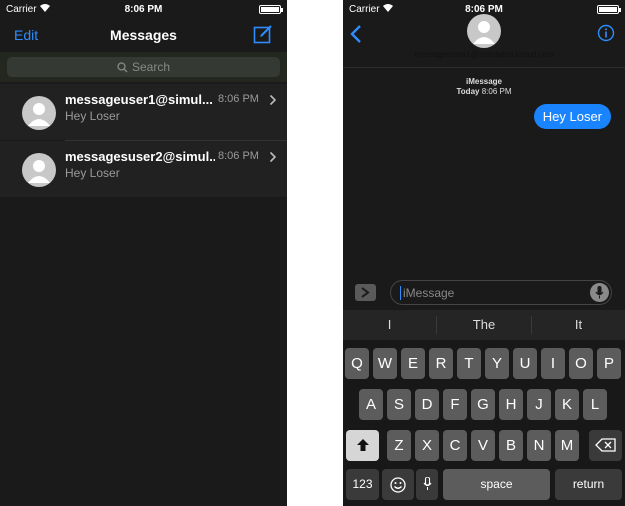 Image resolution: width=625 pixels, height=506 pixels. I want to click on message-input: iMessage, so click(501, 292).